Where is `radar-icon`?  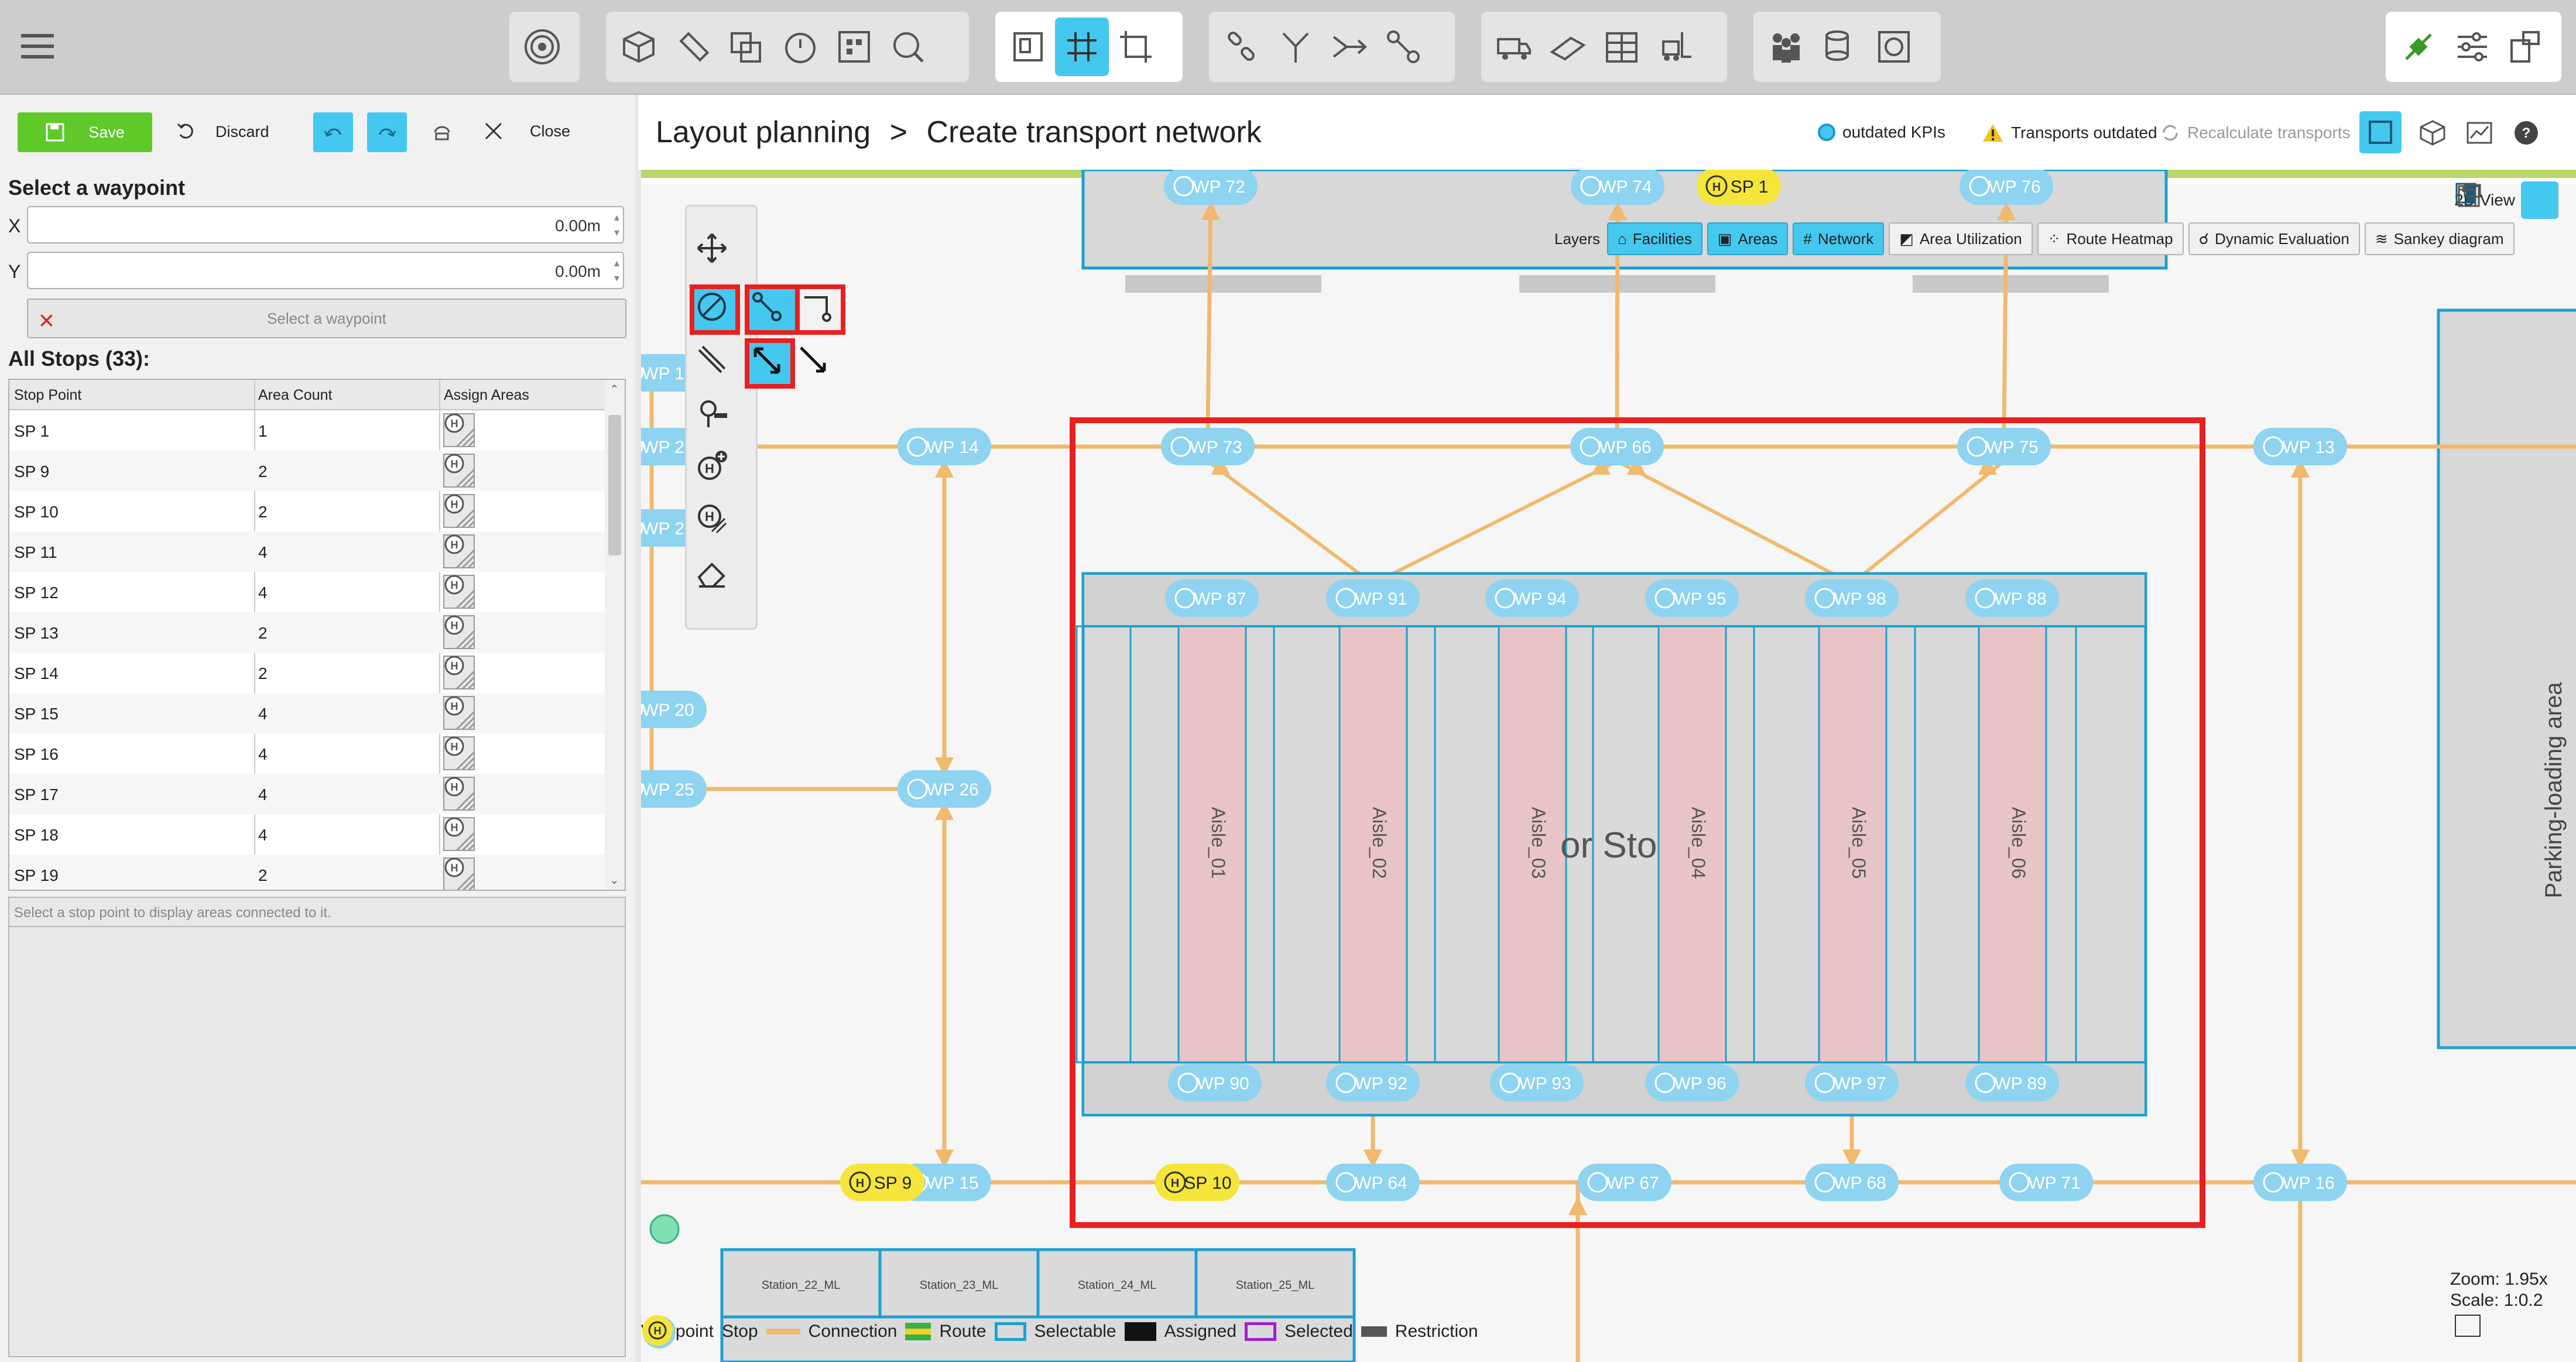
radar-icon is located at coordinates (542, 47).